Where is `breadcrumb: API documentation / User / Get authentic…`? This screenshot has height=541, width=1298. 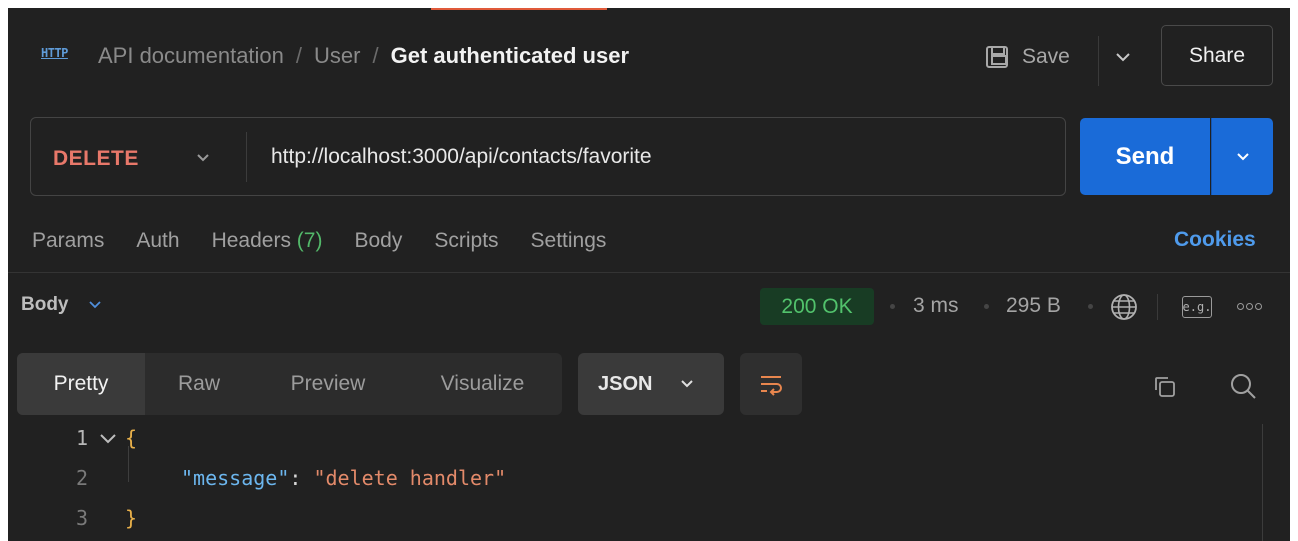
breadcrumb: API documentation / User / Get authentic… is located at coordinates (363, 56).